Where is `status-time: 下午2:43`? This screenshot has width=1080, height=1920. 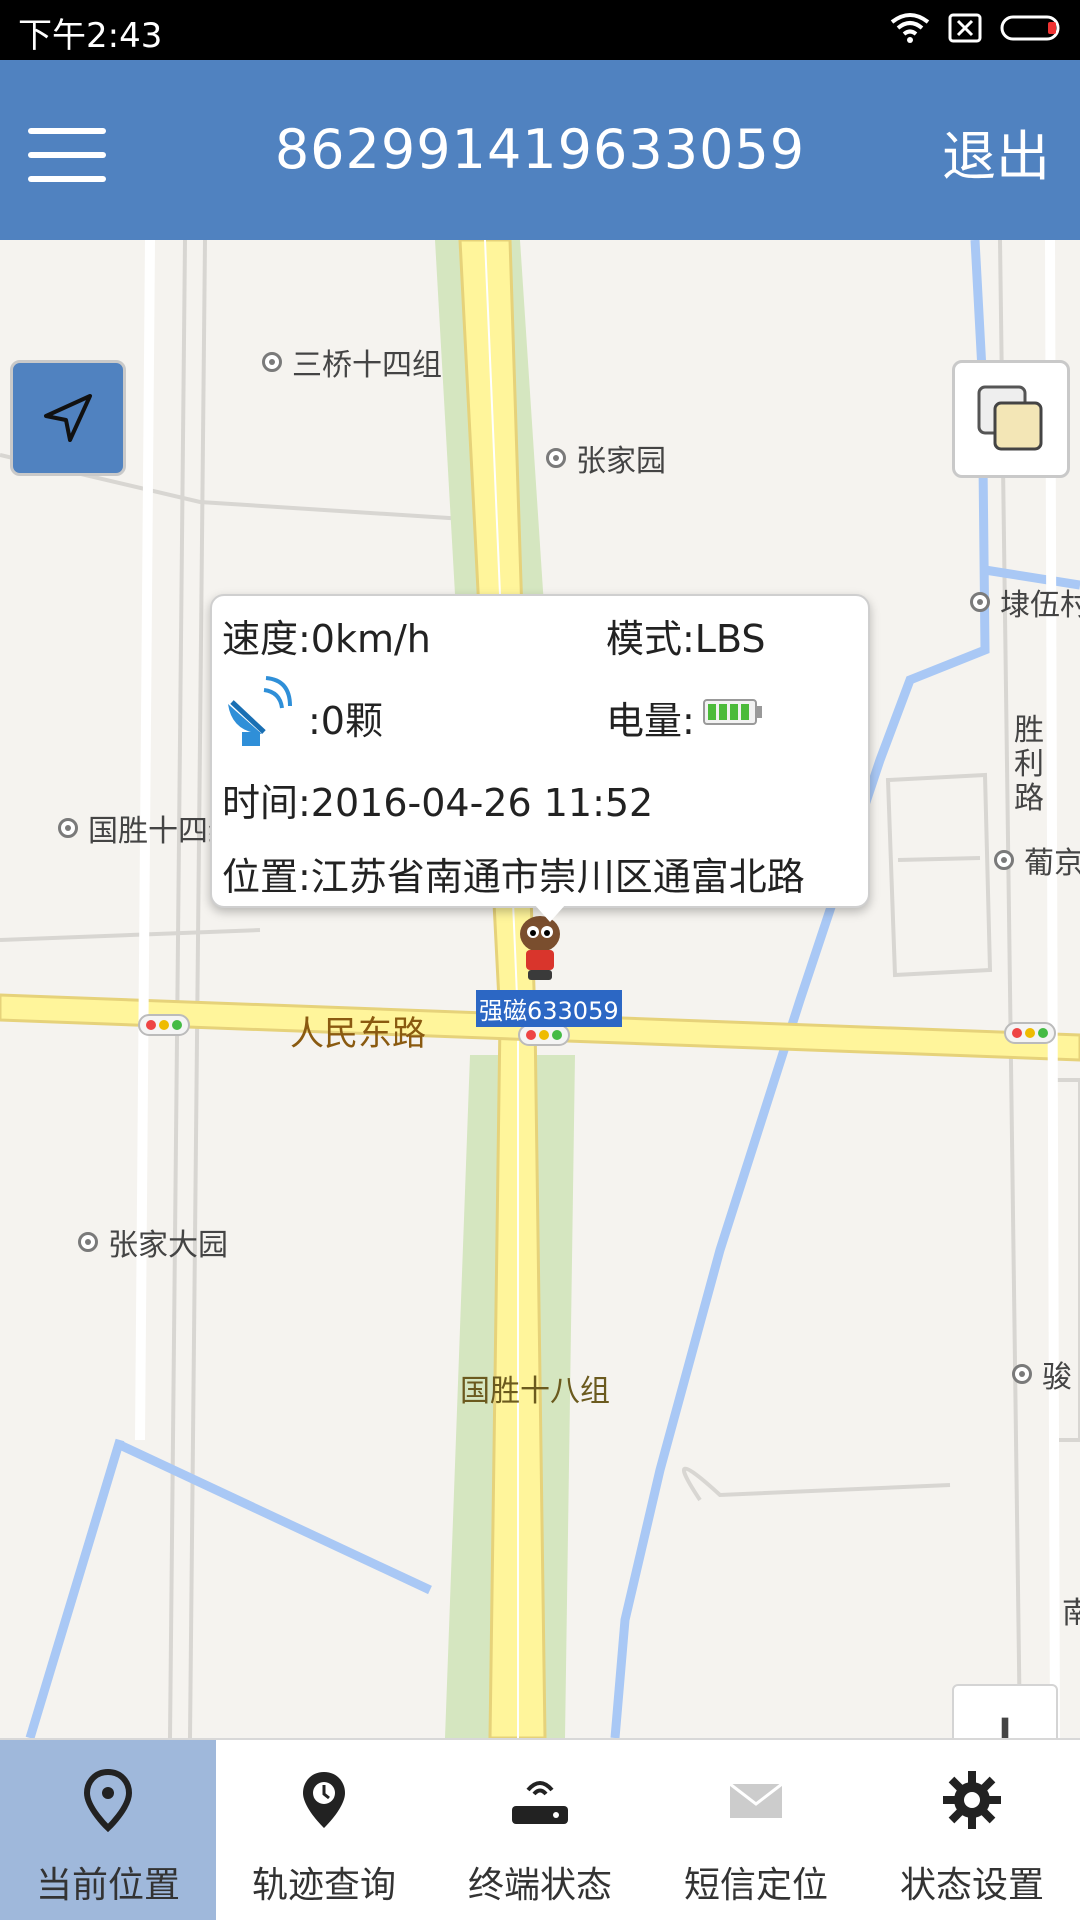
status-time: 下午2:43 is located at coordinates (90, 36).